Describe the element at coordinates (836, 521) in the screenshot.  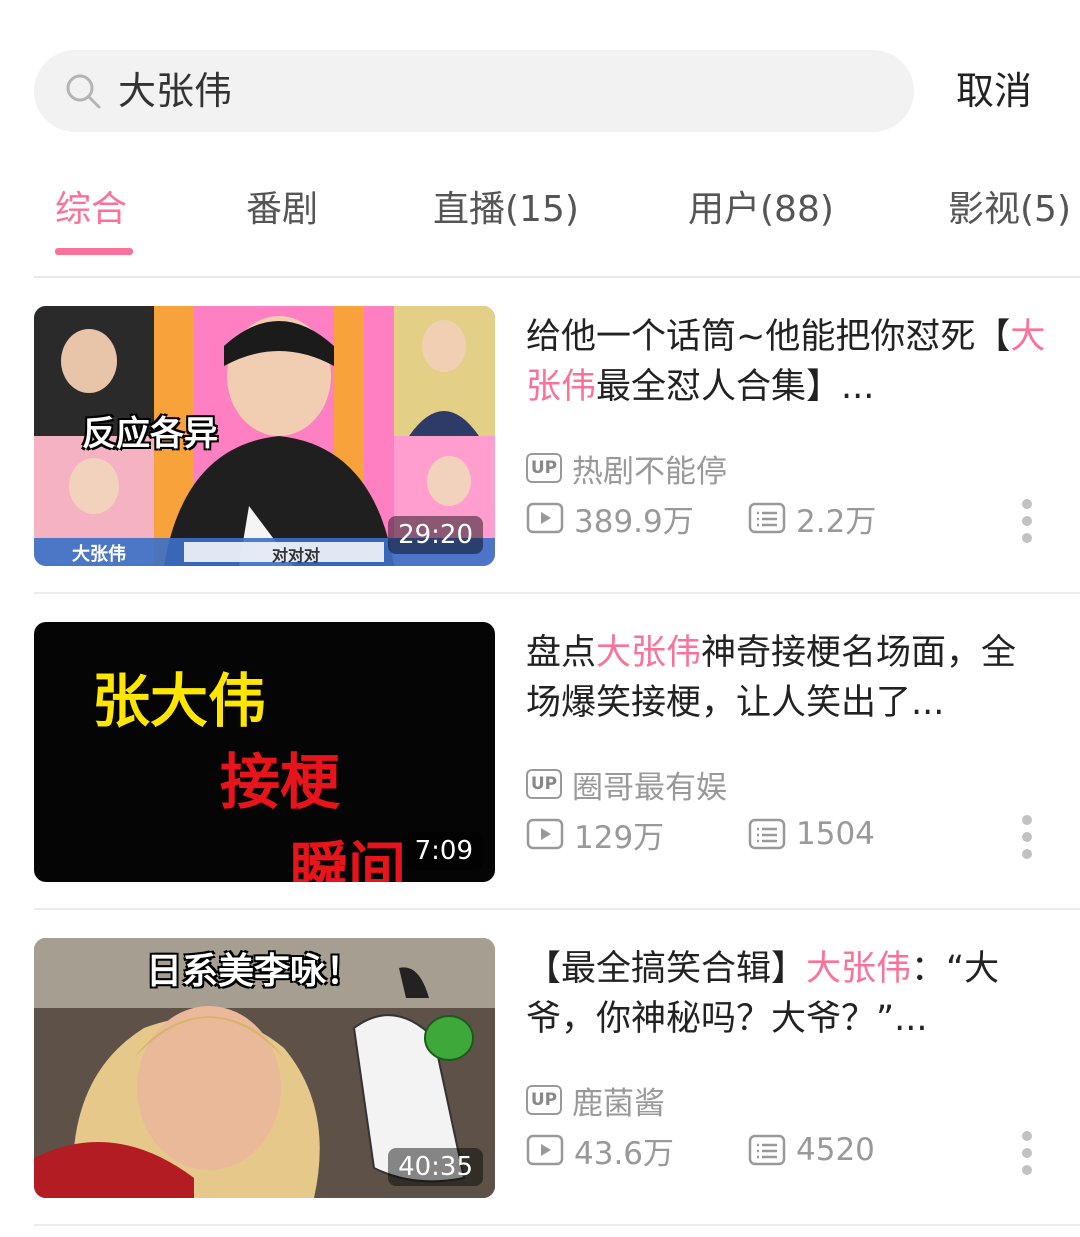
I see `comment-count-value: 2.2万` at that location.